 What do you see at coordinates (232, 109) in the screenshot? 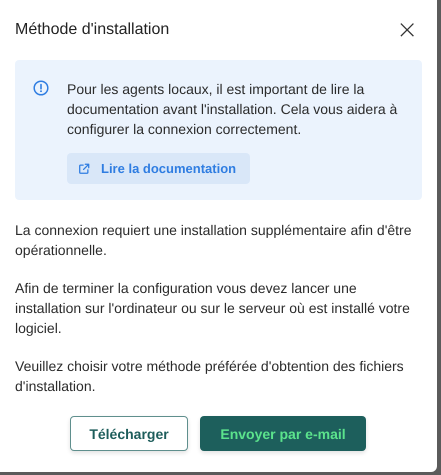
I see `info-text: Pour les agents locaux, il est important de lire la documentation avant l'installation. Cela vous aidera à configurer la connexion correctement.` at bounding box center [232, 109].